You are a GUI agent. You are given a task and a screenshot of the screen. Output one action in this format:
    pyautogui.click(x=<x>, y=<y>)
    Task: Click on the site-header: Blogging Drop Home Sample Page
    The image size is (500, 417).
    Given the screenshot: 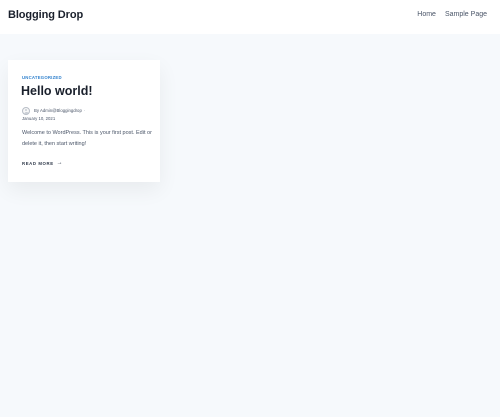 What is the action you would take?
    pyautogui.click(x=250, y=17)
    